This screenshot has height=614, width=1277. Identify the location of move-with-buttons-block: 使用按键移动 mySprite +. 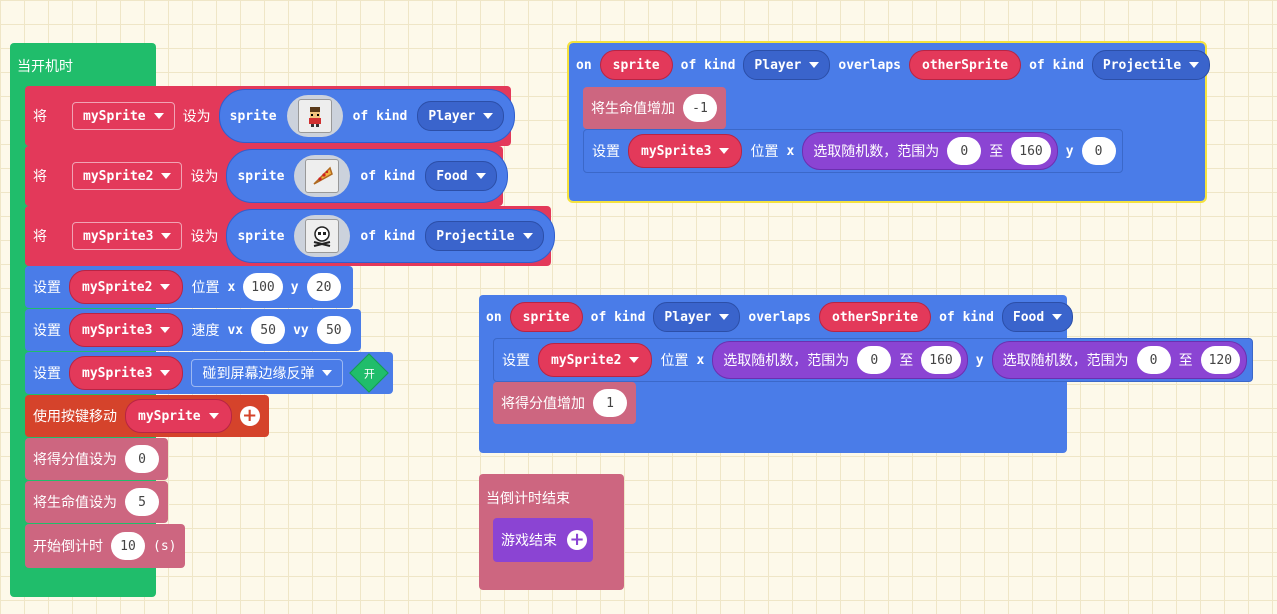
(147, 416).